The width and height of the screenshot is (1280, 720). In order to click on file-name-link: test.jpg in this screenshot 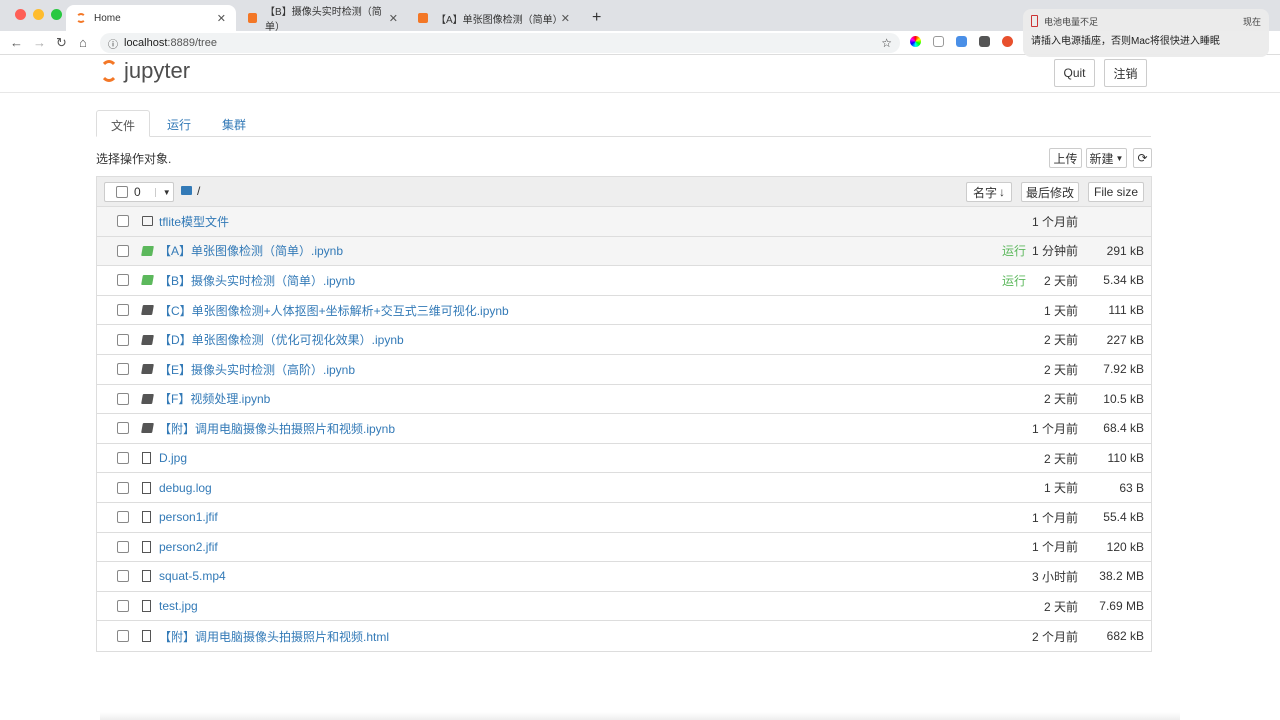, I will do `click(178, 606)`.